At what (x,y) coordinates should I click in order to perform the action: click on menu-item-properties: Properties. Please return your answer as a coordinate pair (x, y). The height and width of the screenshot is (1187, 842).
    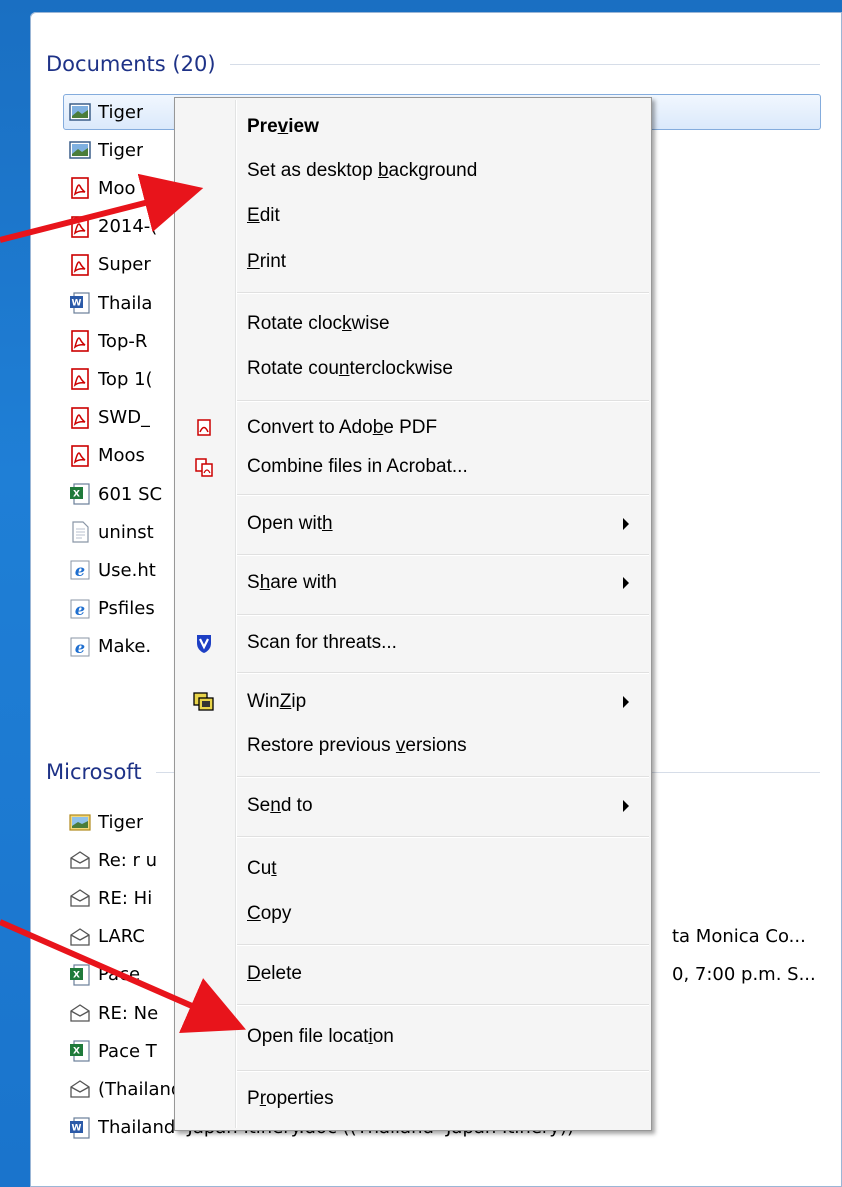
    Looking at the image, I should click on (413, 1099).